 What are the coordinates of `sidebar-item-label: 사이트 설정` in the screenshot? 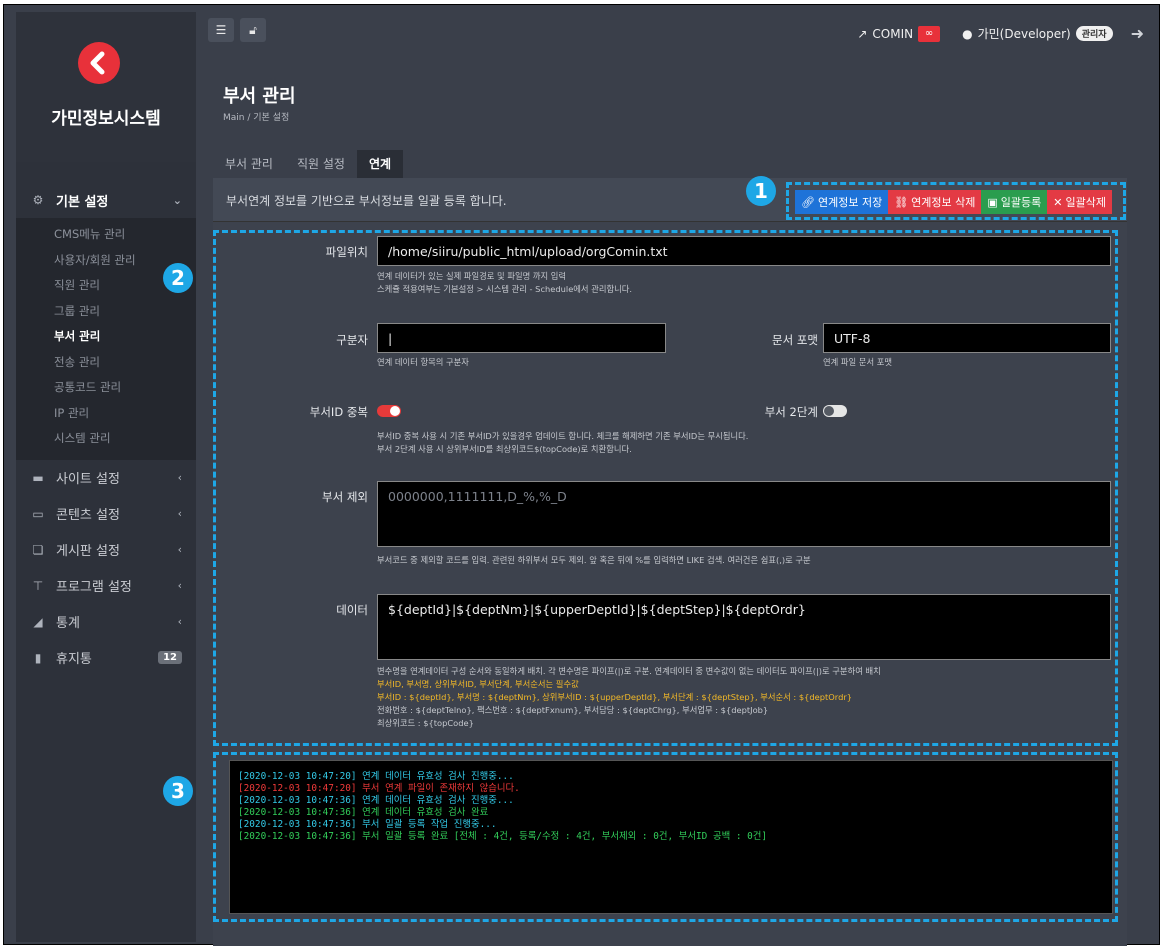 It's located at (88, 479).